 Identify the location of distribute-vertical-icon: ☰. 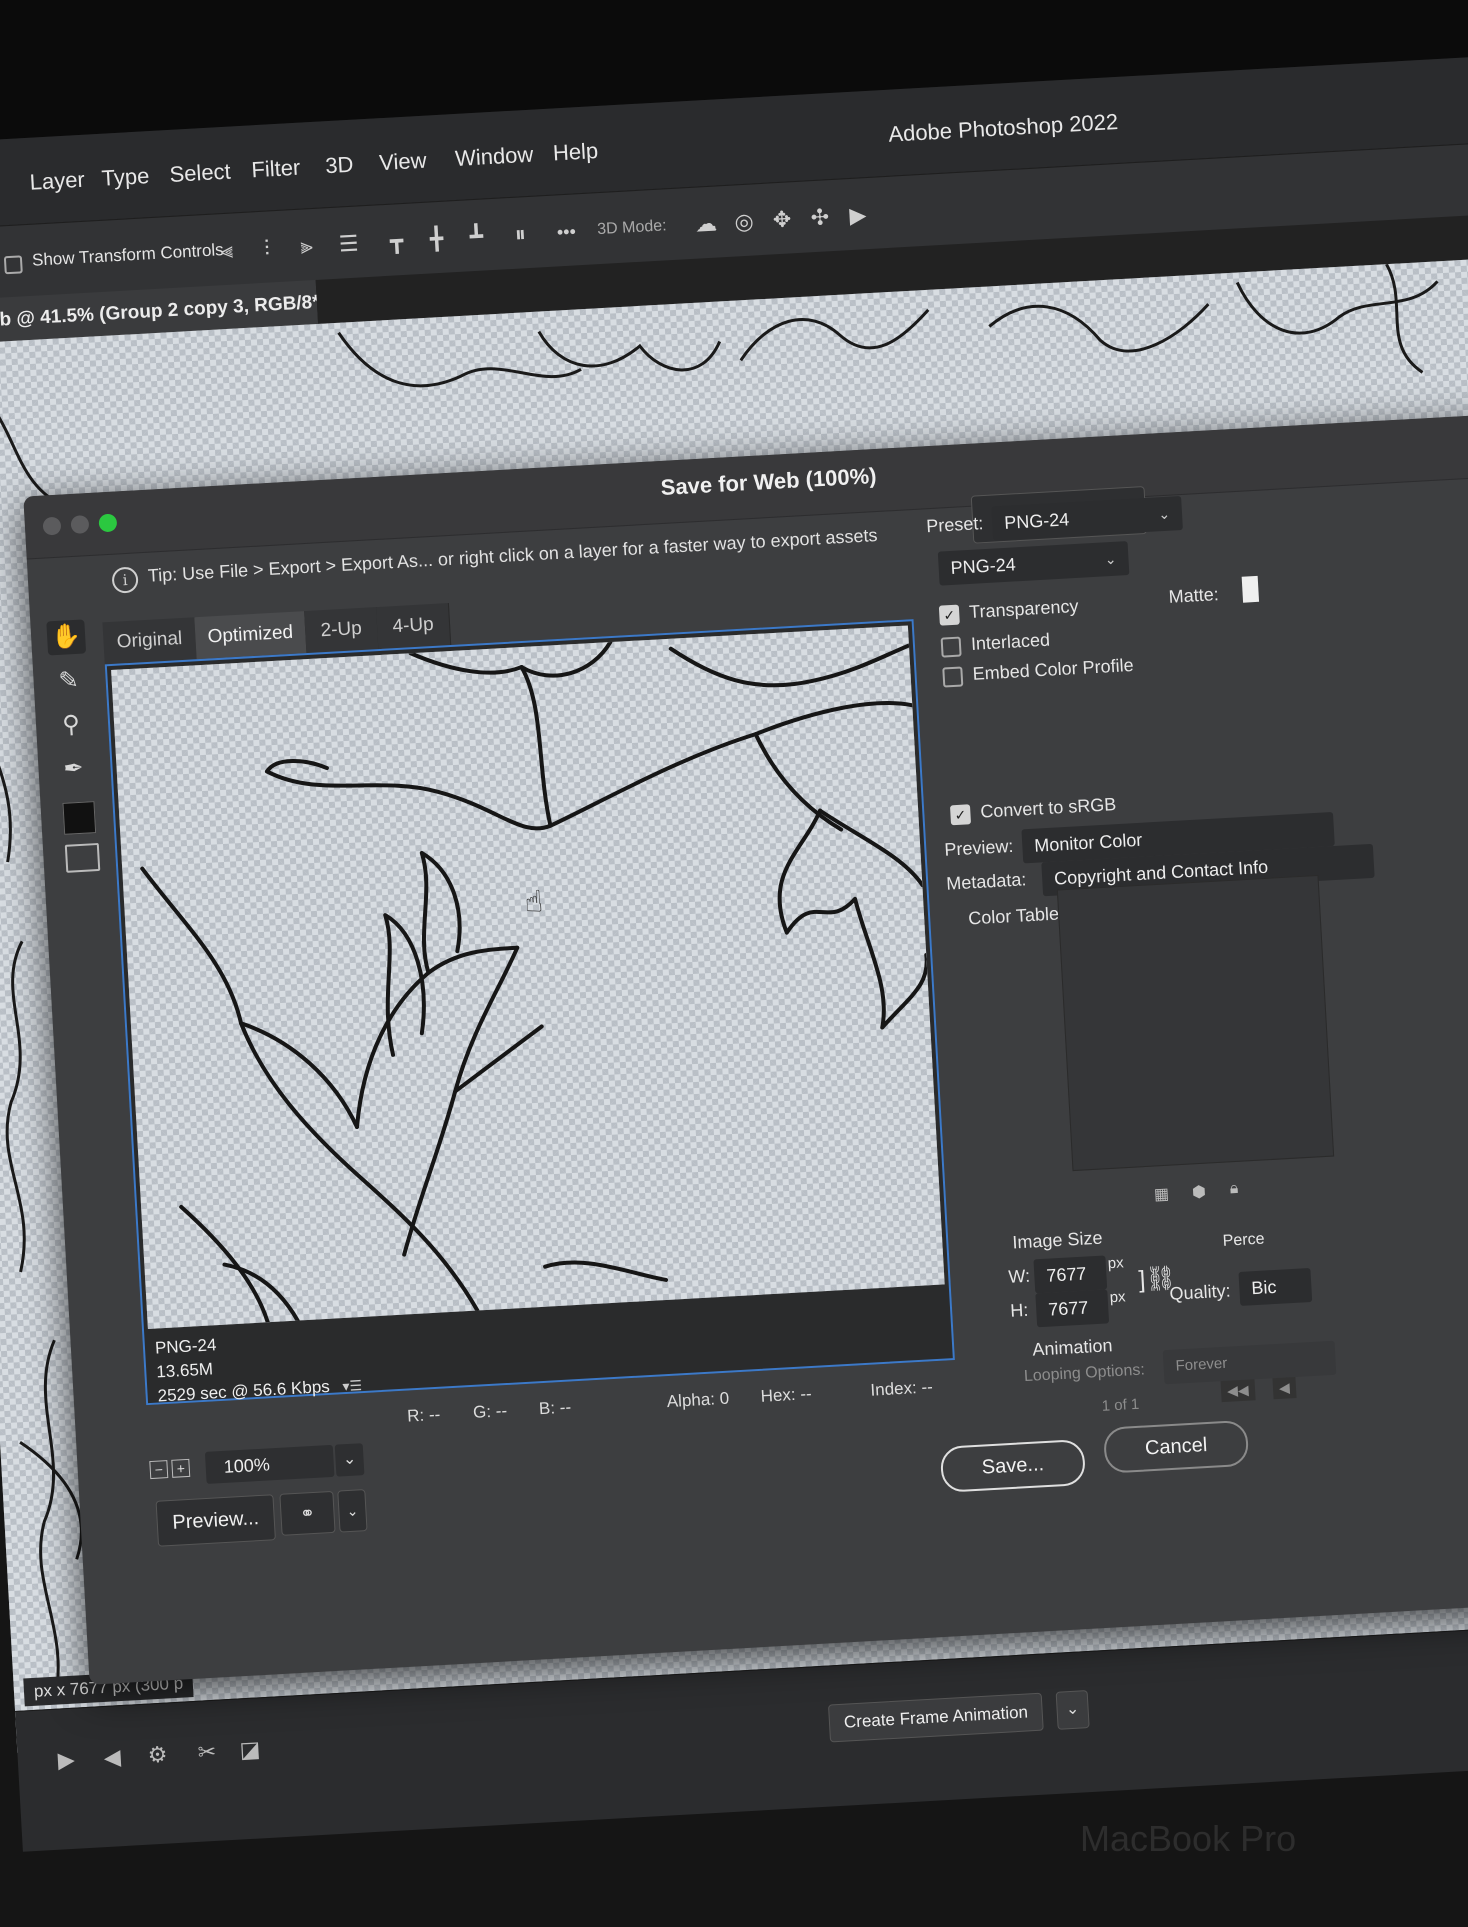
(348, 243).